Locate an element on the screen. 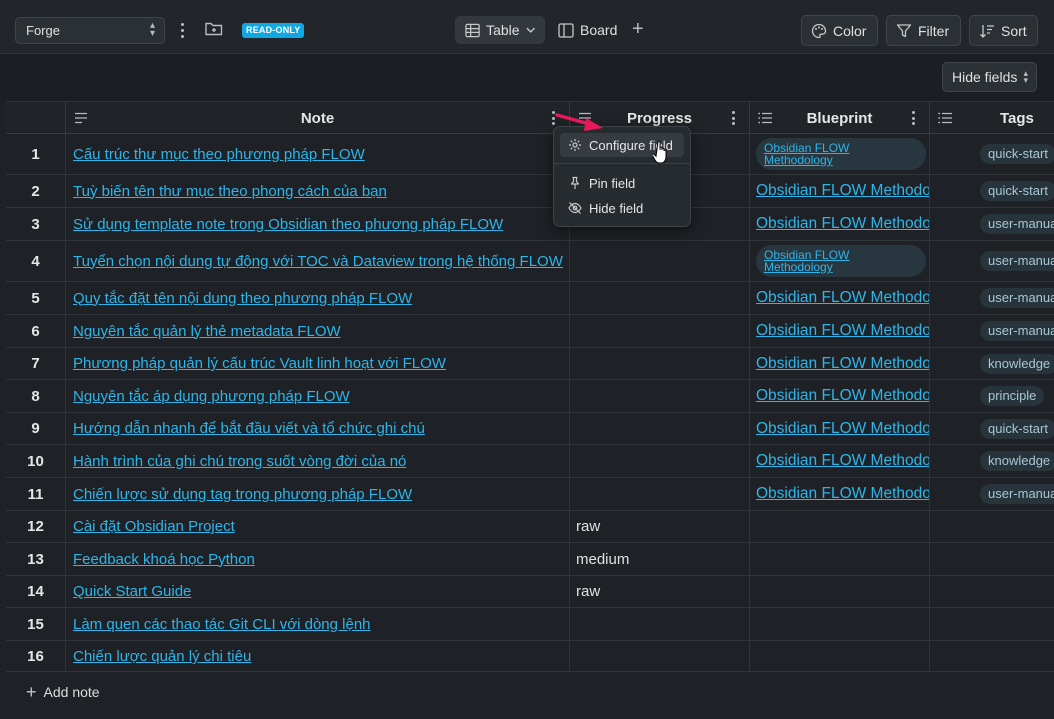 This screenshot has height=719, width=1054. column-header-note: Note is located at coordinates (318, 118).